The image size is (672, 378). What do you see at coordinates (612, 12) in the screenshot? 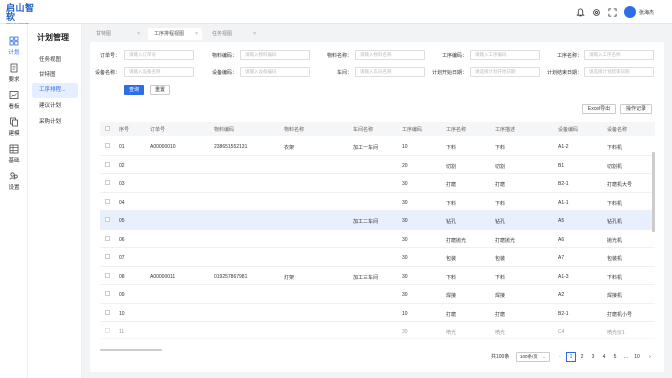
I see `fullscreen-icon` at bounding box center [612, 12].